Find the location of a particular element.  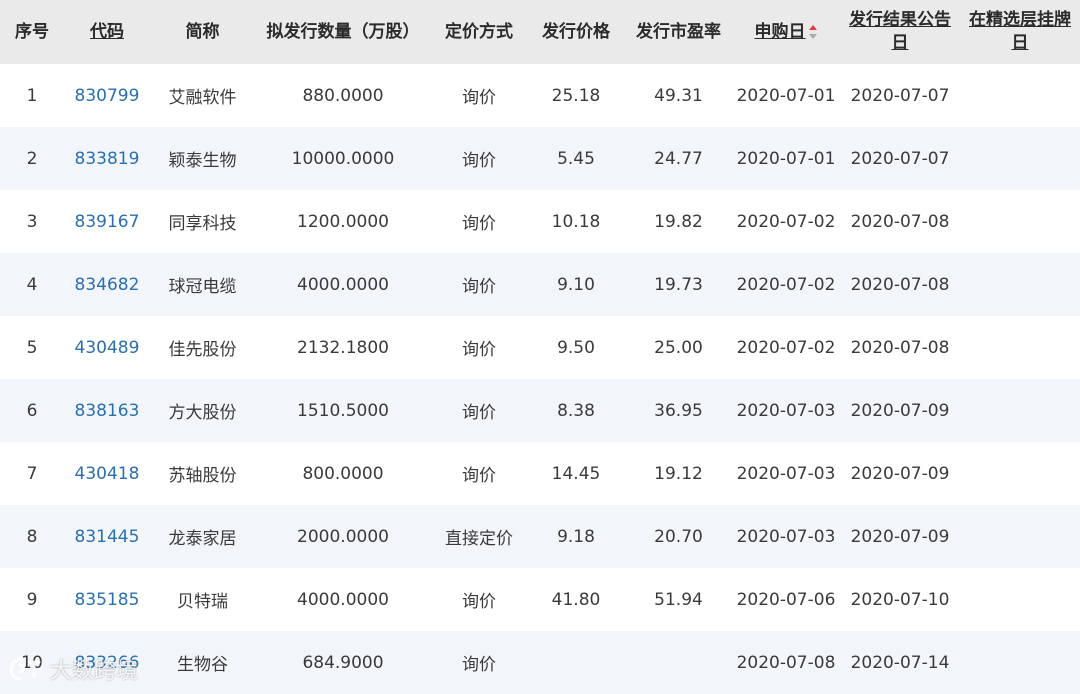

stock-code-link: 835185 is located at coordinates (107, 600).